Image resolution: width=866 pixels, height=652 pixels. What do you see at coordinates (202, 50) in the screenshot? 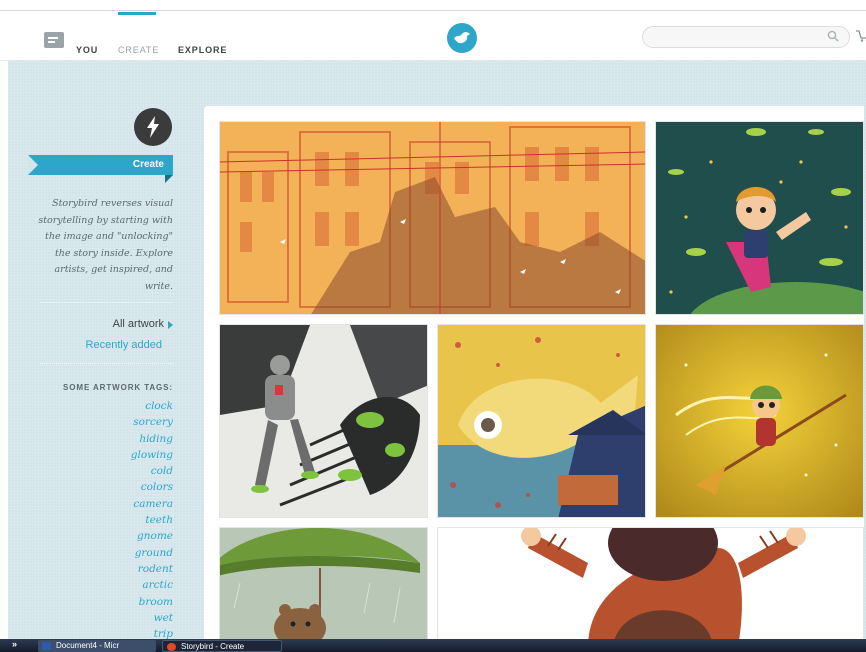
I see `nav-explore: EXPLORE` at bounding box center [202, 50].